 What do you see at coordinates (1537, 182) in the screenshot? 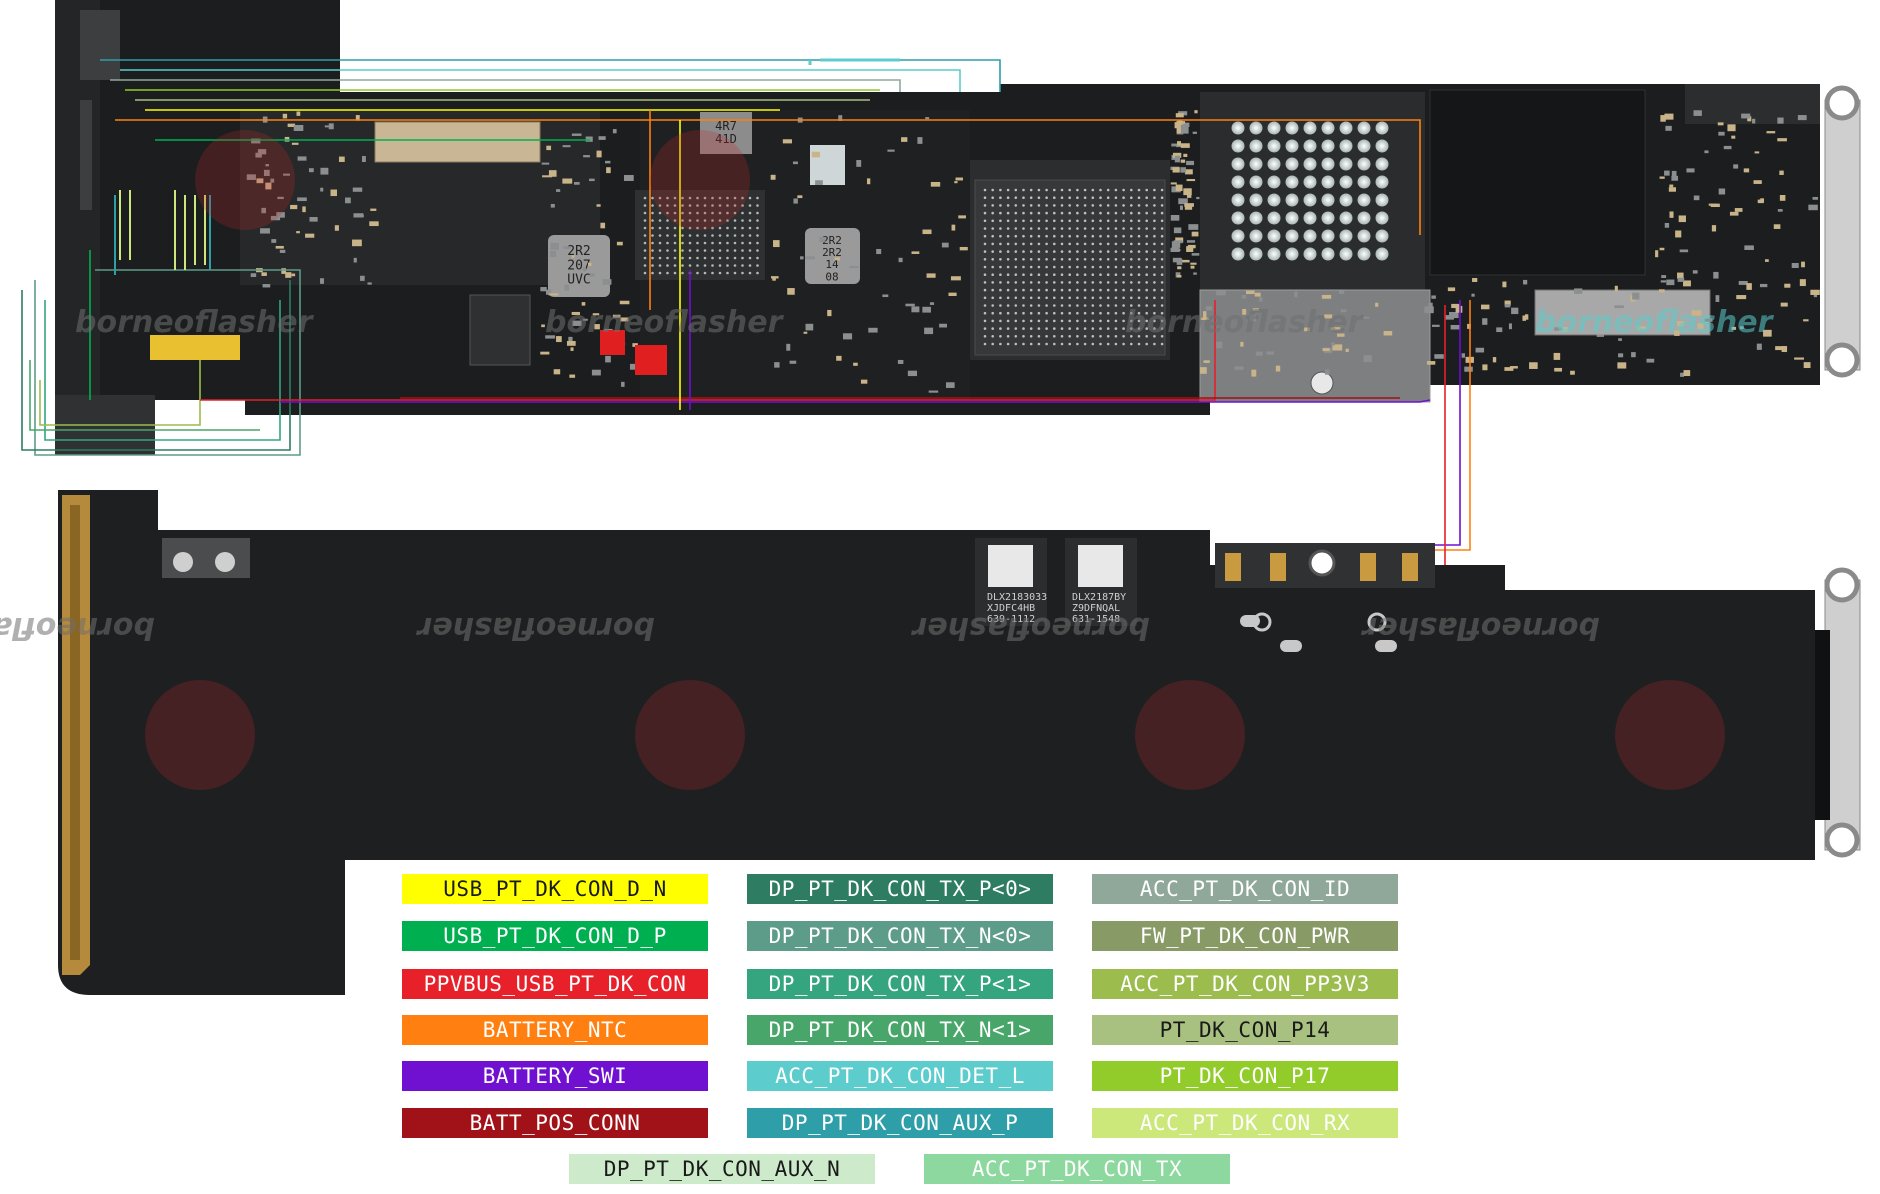
I see `nand-chip` at bounding box center [1537, 182].